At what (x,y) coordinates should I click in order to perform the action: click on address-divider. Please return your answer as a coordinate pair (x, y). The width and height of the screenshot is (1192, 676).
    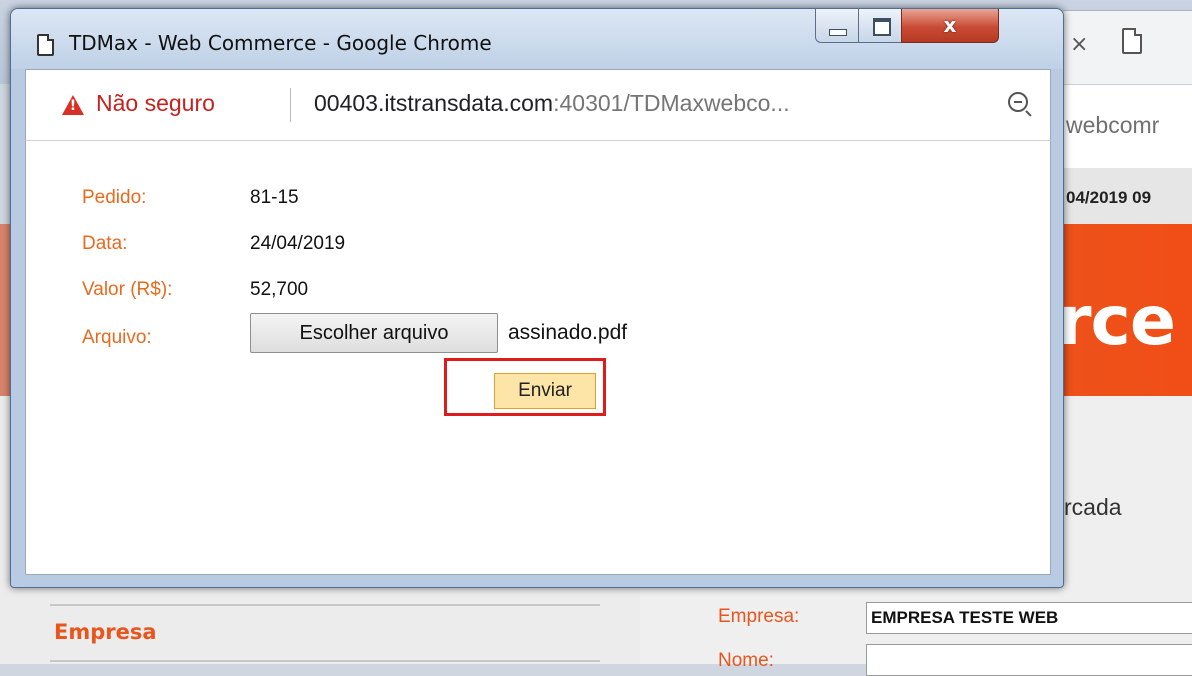
    Looking at the image, I should click on (290, 105).